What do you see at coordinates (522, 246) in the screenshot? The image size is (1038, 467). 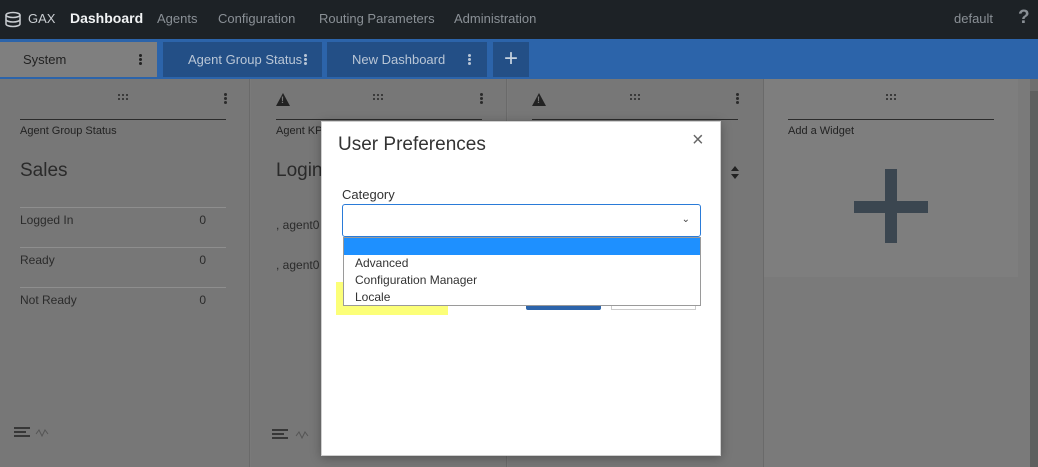 I see `dropdown-option-empty` at bounding box center [522, 246].